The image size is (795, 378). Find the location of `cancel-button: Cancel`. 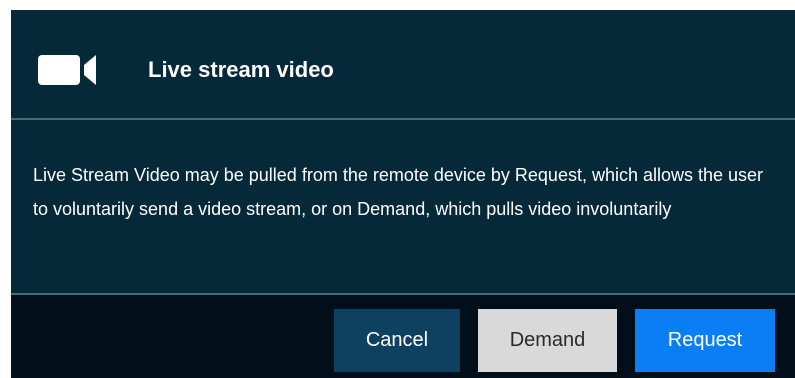

cancel-button: Cancel is located at coordinates (397, 340).